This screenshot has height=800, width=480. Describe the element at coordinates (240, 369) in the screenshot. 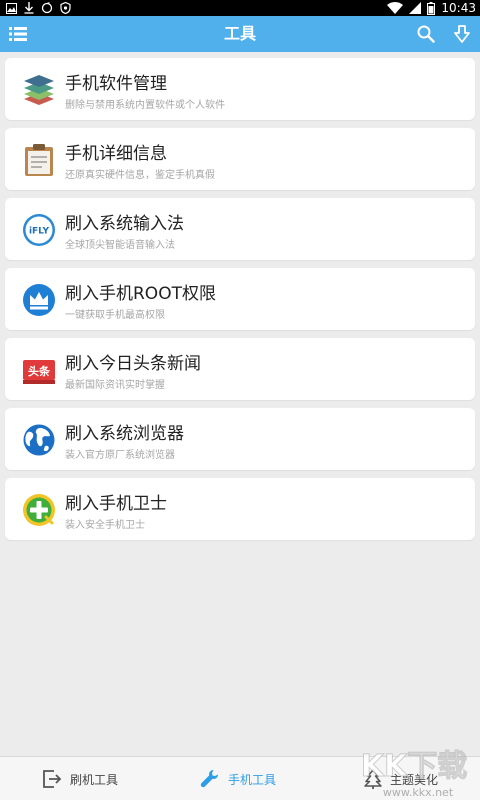

I see `tool-item-toutiao: 头条 刷入今日头条新闻 最新国际资讯实时掌握` at that location.